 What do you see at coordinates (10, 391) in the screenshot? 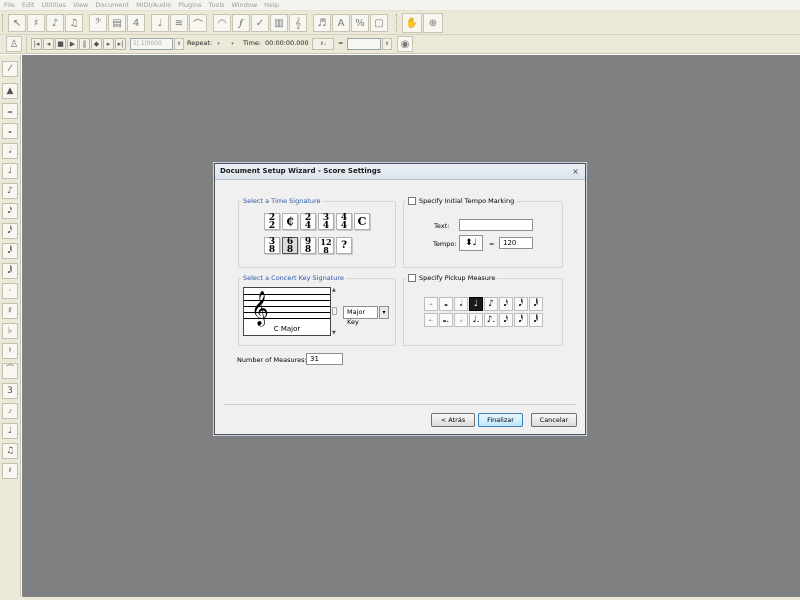
I see `tuplet-entry-icon: 3` at bounding box center [10, 391].